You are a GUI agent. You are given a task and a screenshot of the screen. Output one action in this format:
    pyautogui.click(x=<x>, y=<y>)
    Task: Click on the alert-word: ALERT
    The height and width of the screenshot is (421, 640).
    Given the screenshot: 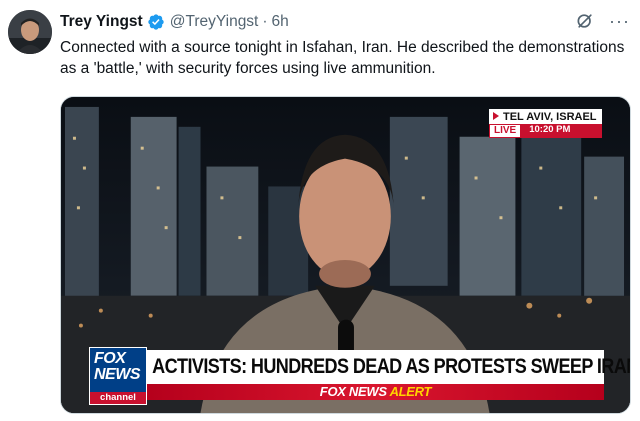 What is the action you would take?
    pyautogui.click(x=410, y=391)
    